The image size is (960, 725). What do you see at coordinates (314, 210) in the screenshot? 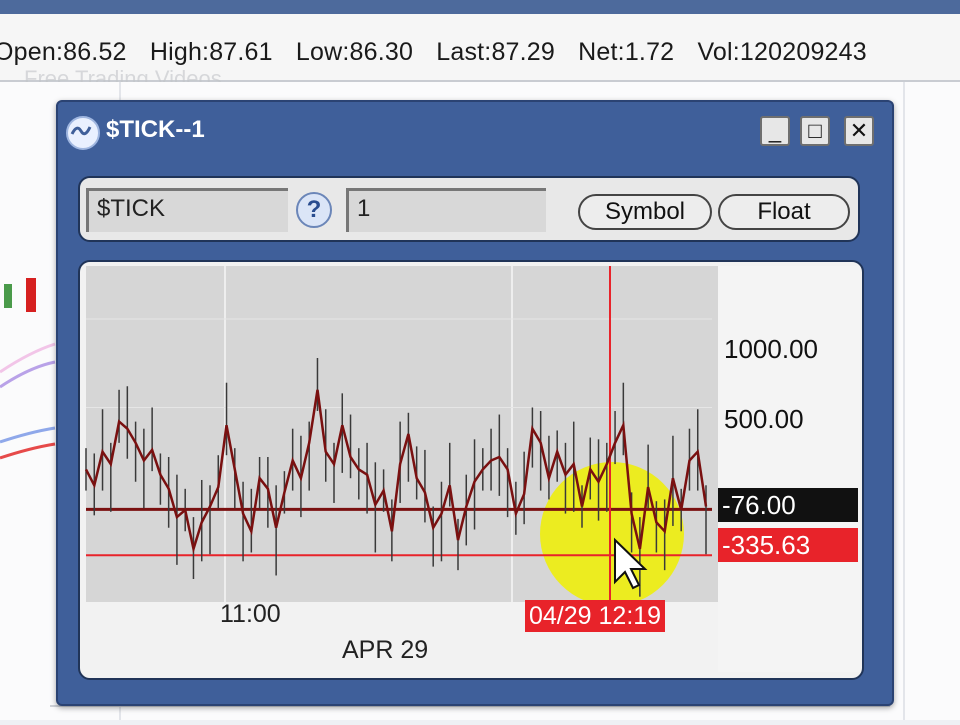
I see `help-icon: ?` at bounding box center [314, 210].